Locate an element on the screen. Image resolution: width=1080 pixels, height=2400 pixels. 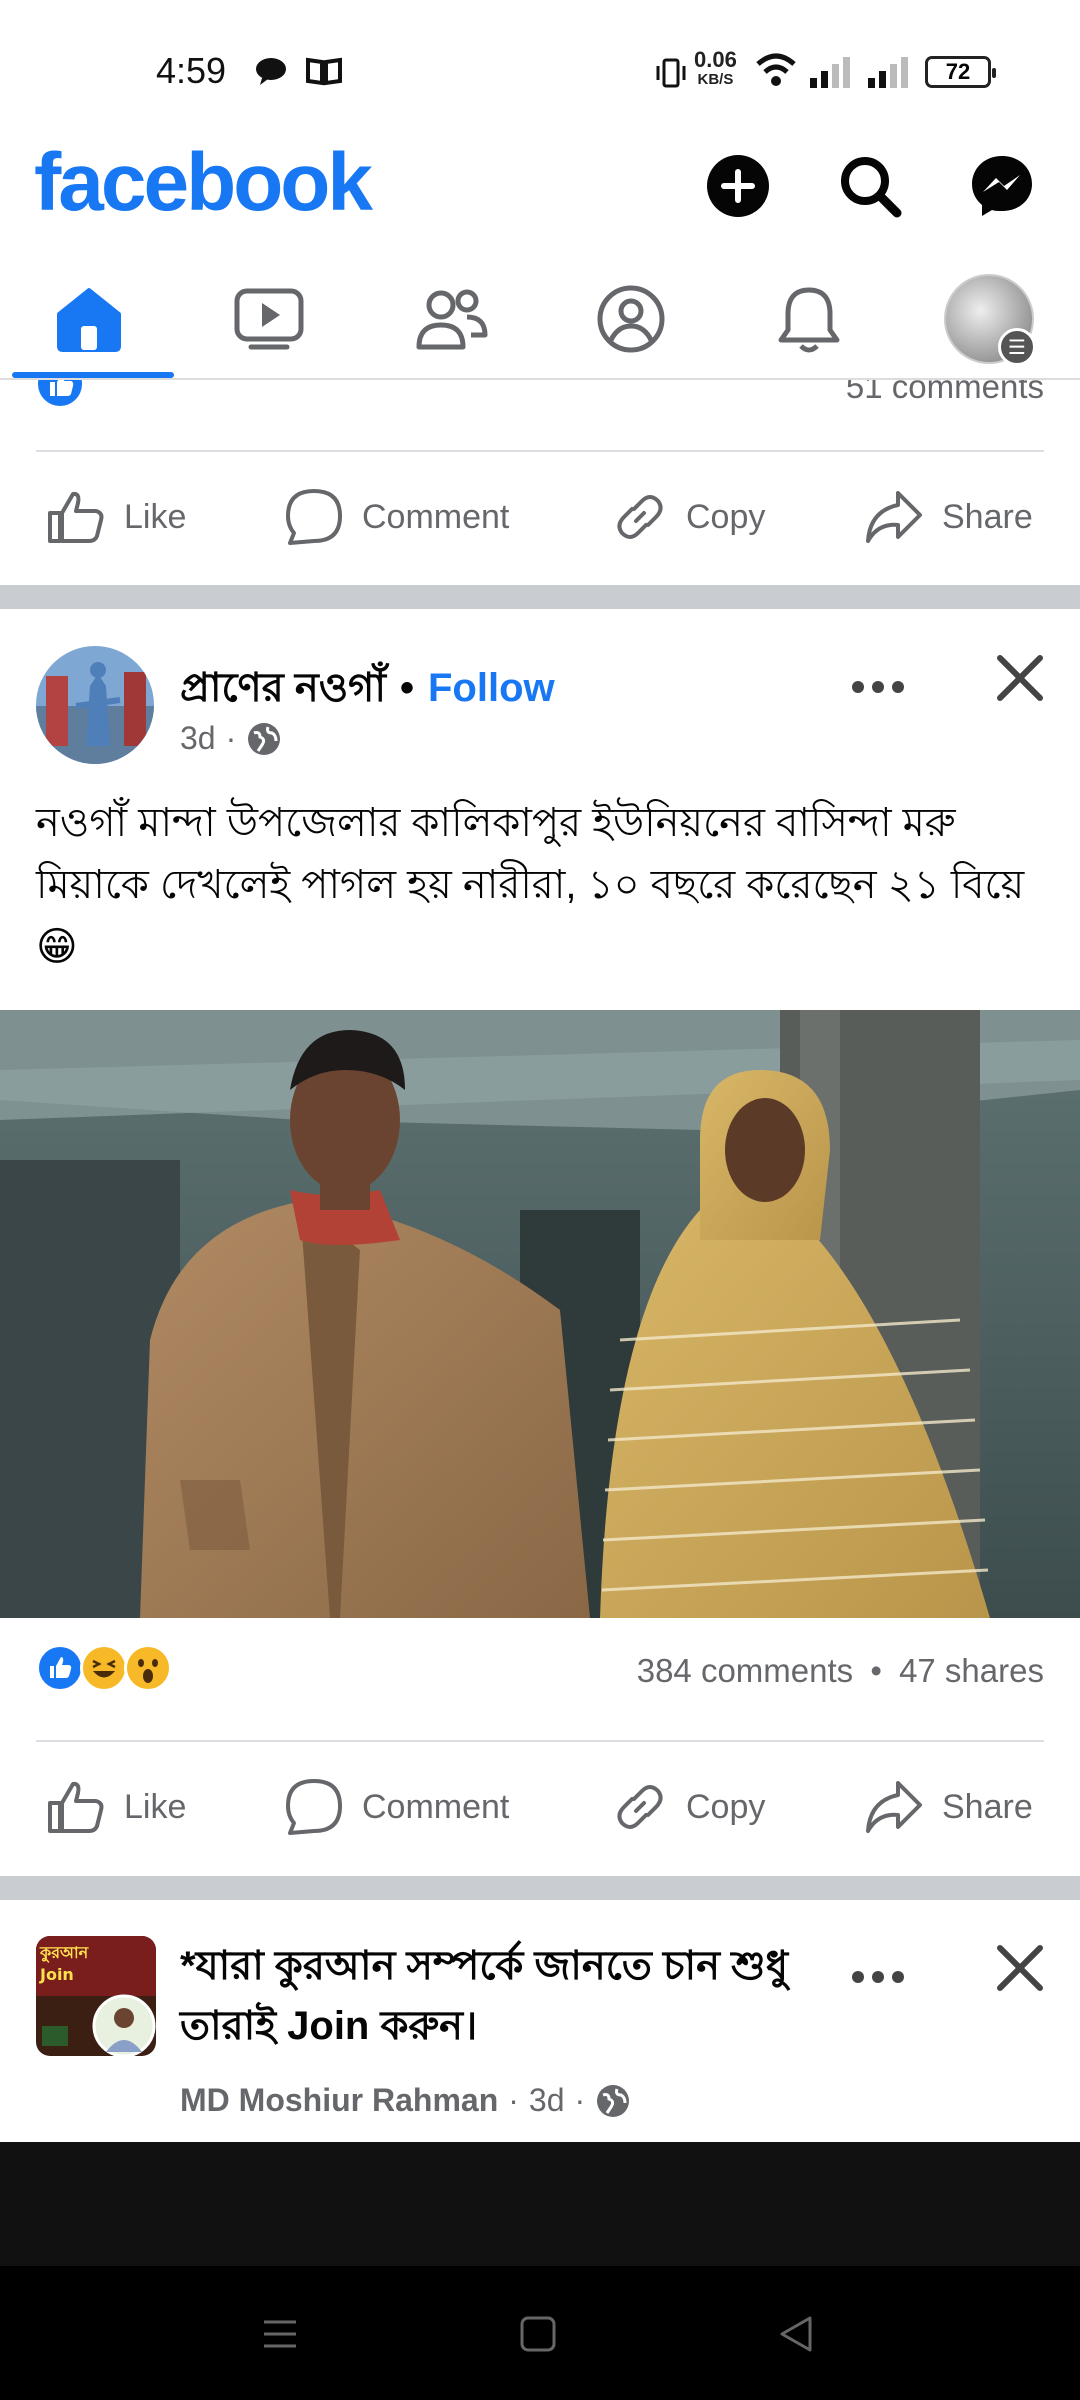
status-time: 4:59 is located at coordinates (191, 70).